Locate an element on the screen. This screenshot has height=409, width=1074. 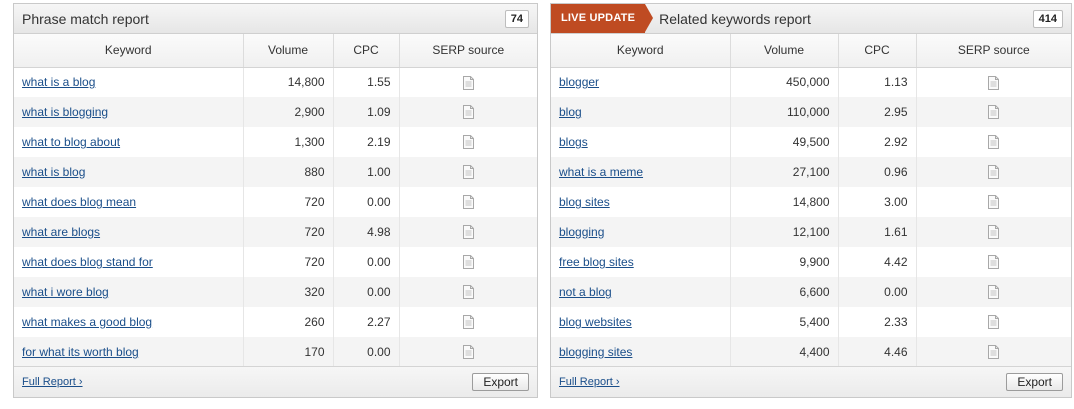
table-row: blog websites 5,400 2.33 is located at coordinates (811, 322).